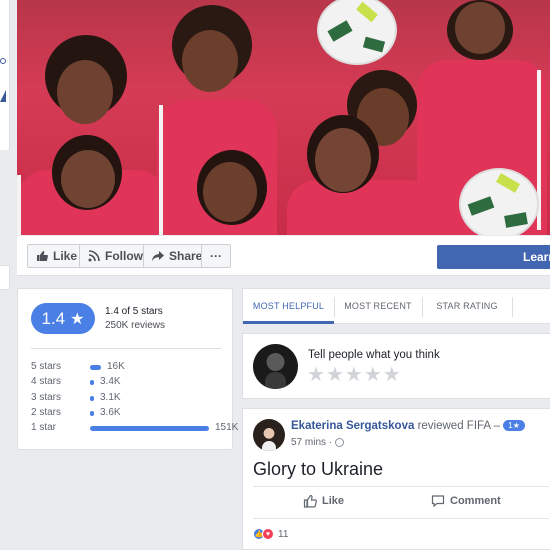 The height and width of the screenshot is (550, 550). I want to click on review-body: Glory to Ukraine, so click(318, 469).